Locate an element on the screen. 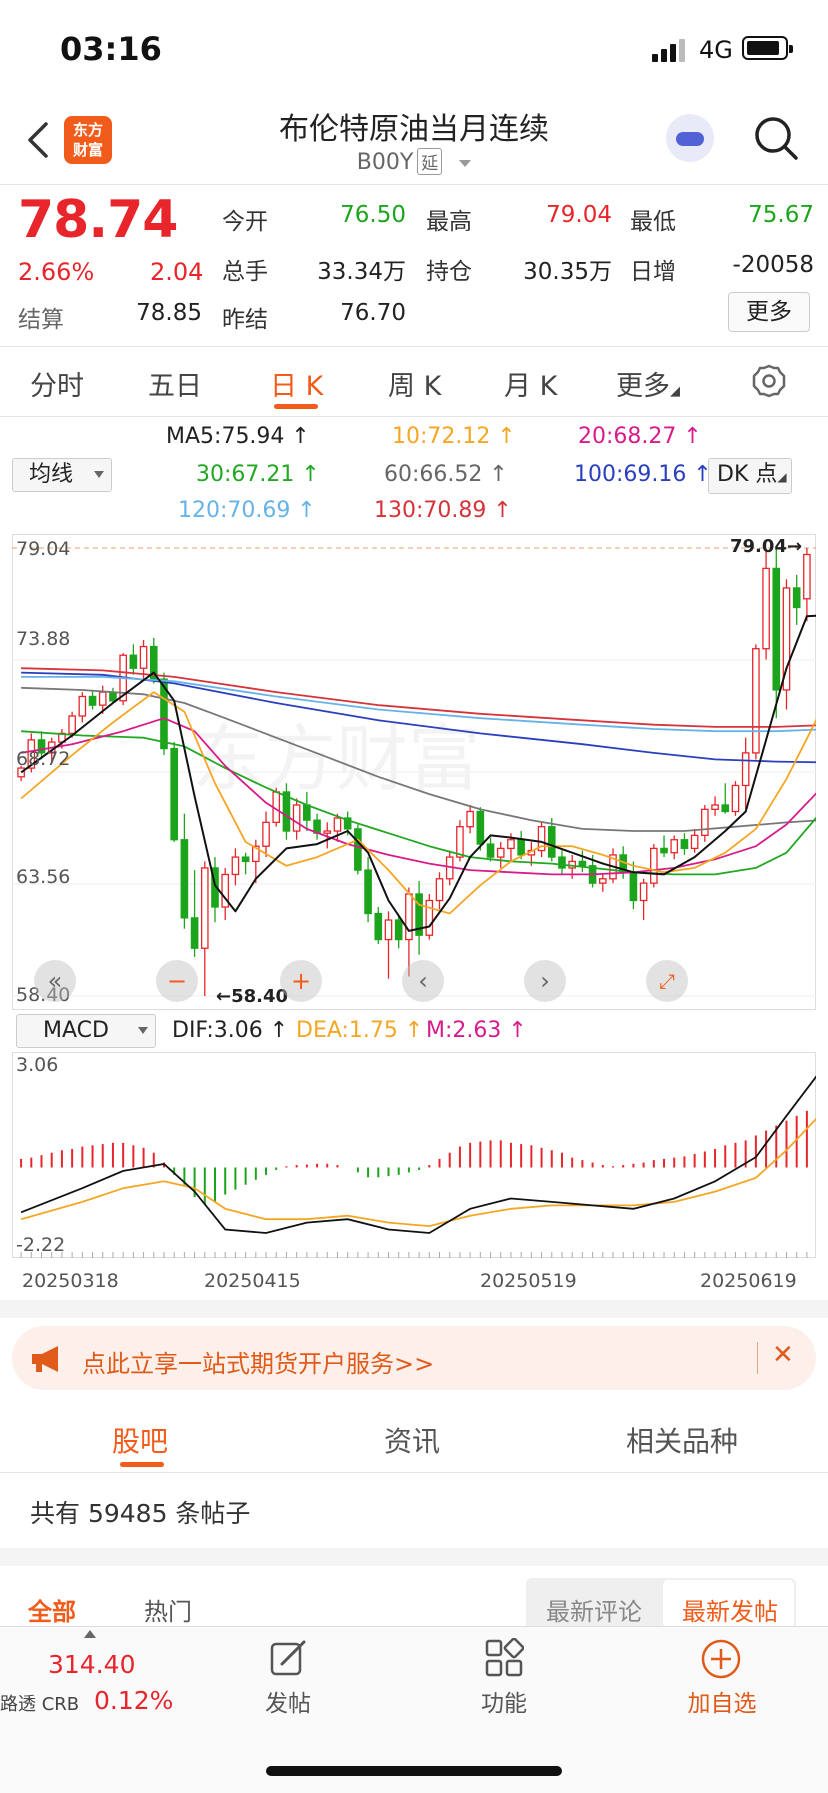  assistant-robot-icon is located at coordinates (690, 138).